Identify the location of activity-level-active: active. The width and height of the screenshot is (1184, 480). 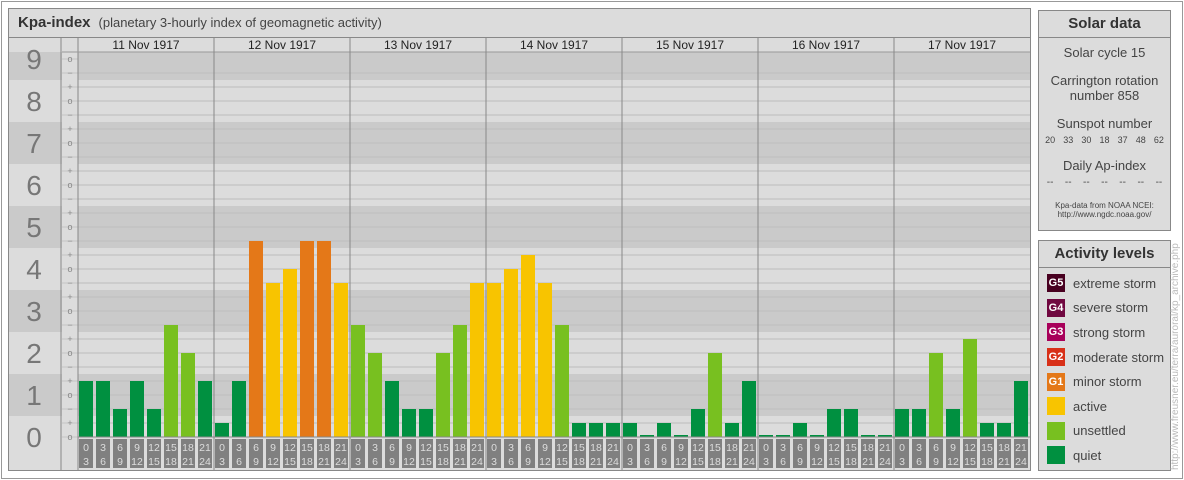
(1104, 406).